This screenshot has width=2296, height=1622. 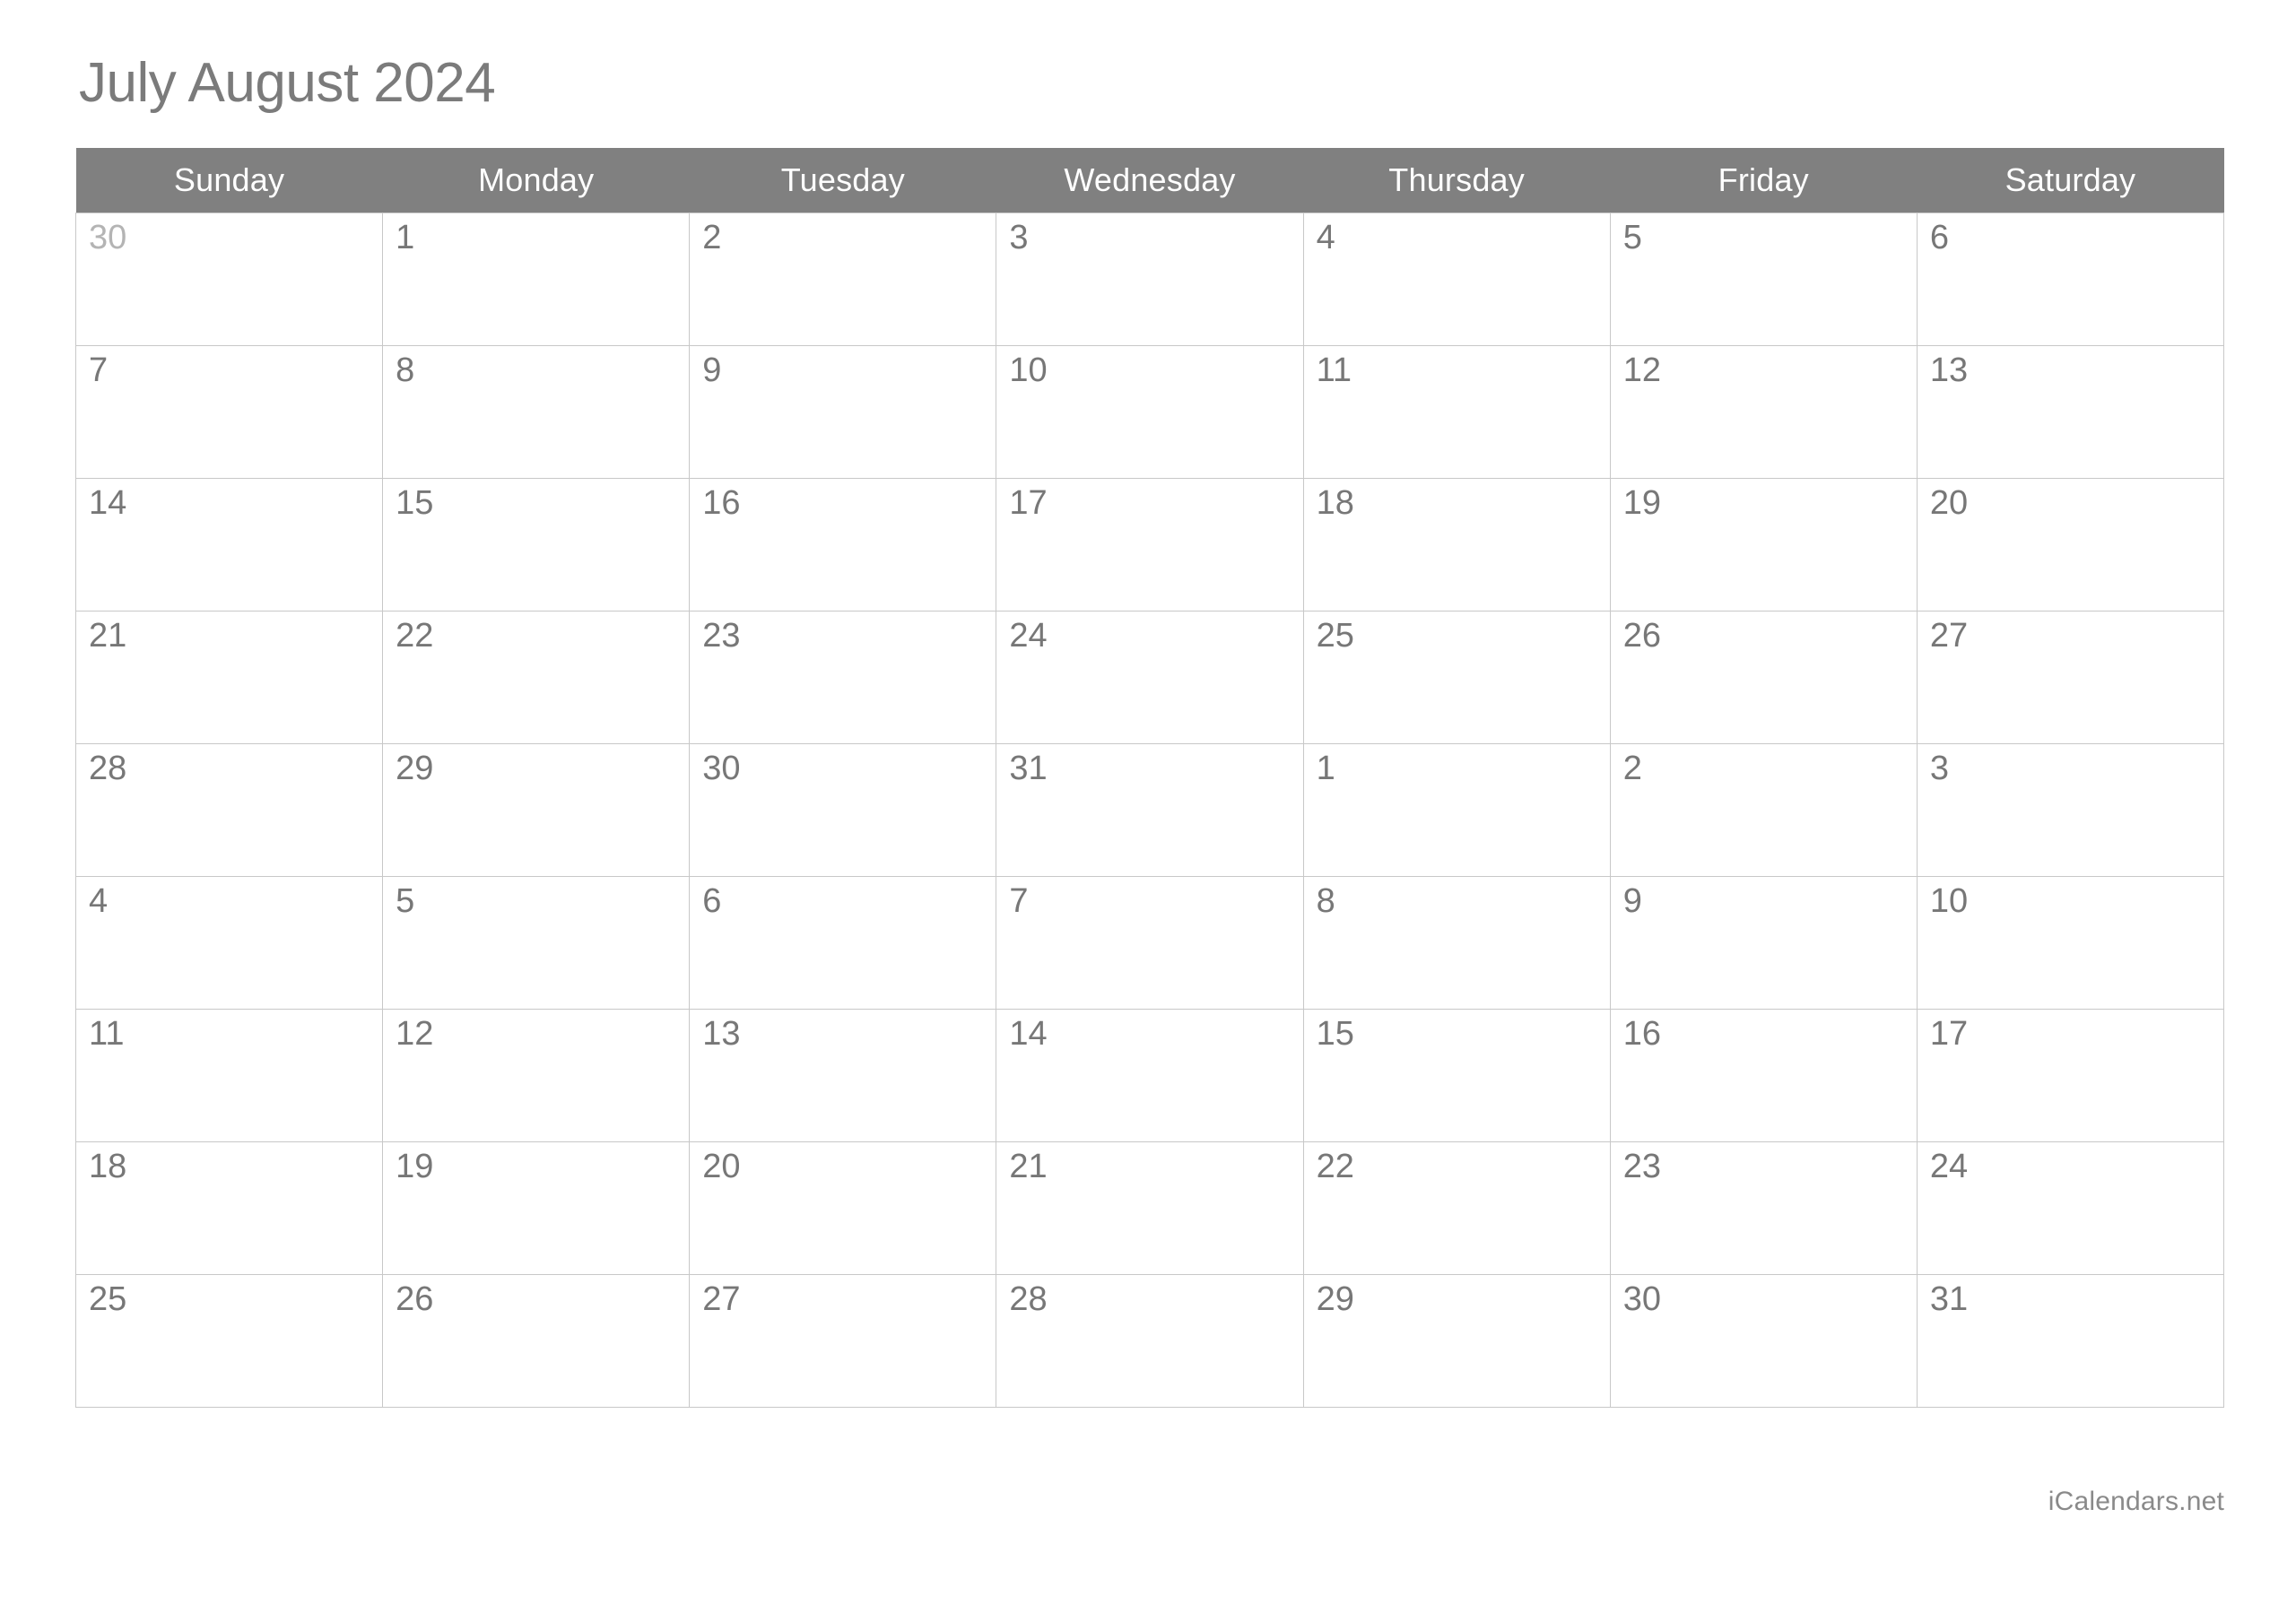 What do you see at coordinates (1641, 370) in the screenshot?
I see `day-number: 12` at bounding box center [1641, 370].